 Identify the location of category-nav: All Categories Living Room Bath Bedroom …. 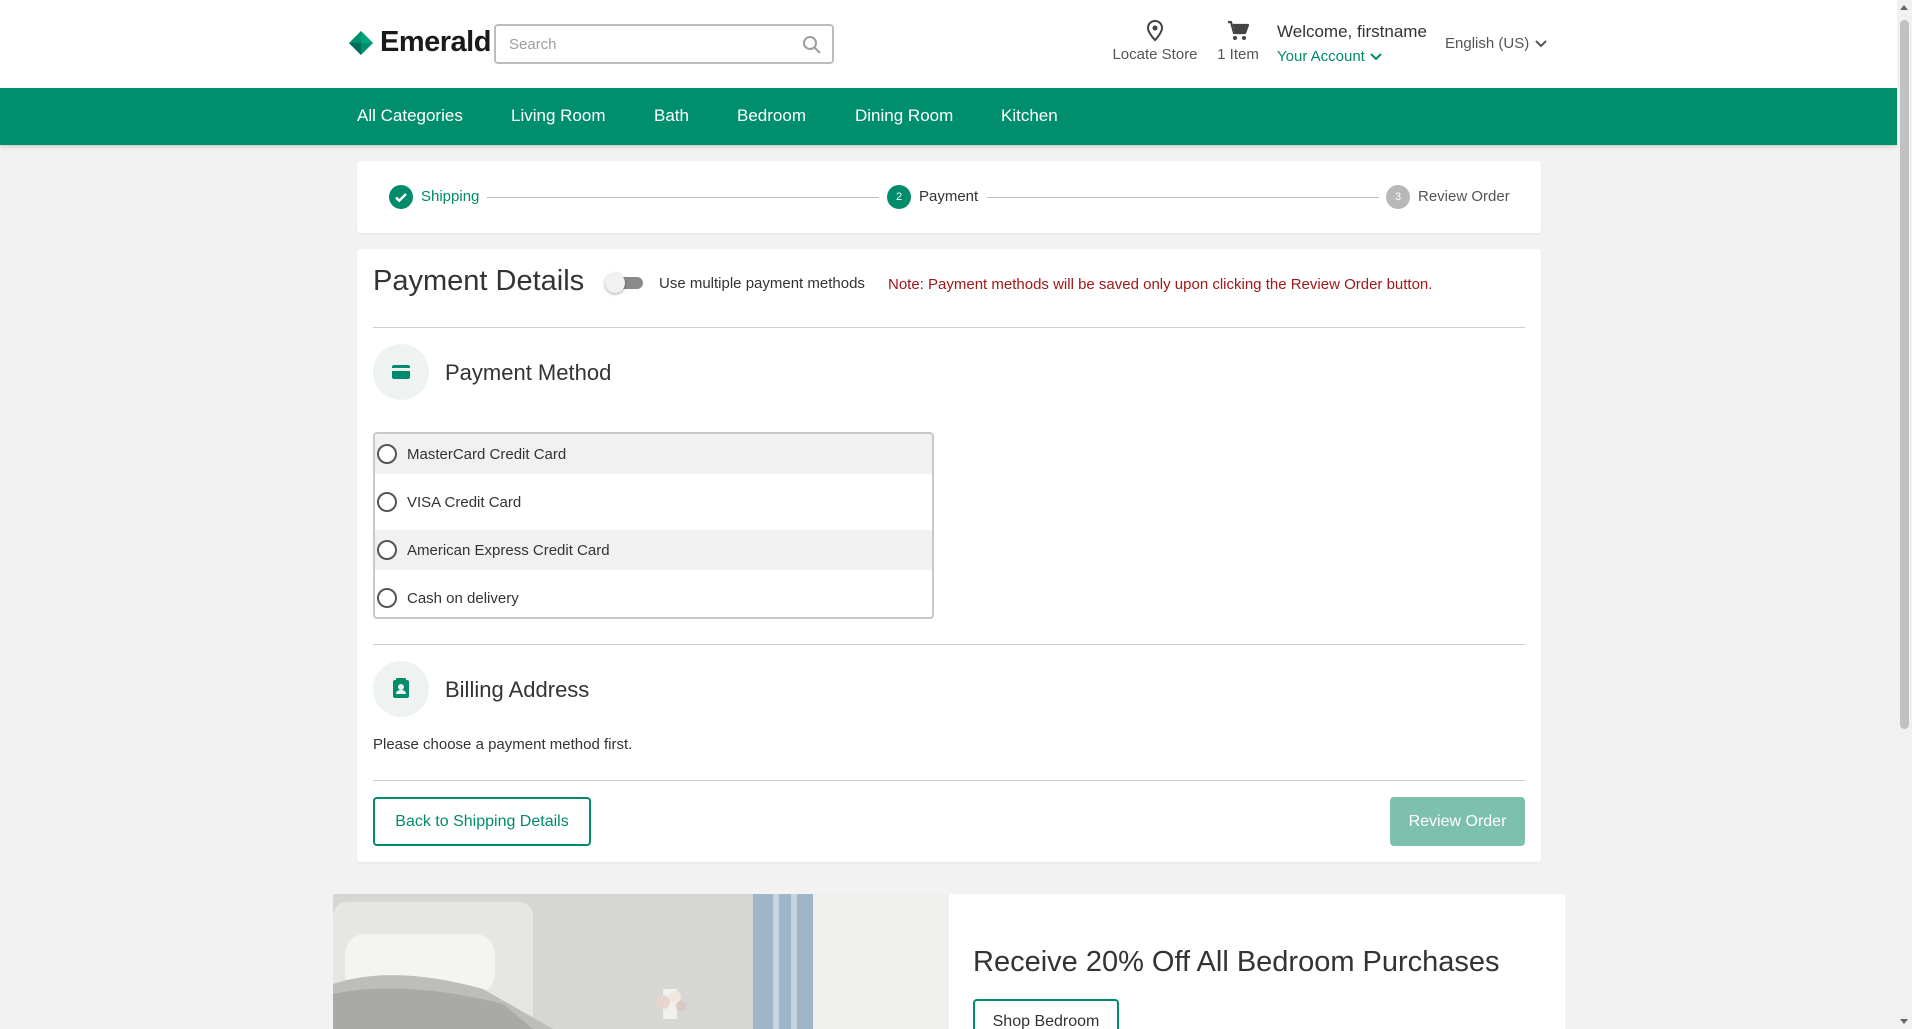
(948, 116).